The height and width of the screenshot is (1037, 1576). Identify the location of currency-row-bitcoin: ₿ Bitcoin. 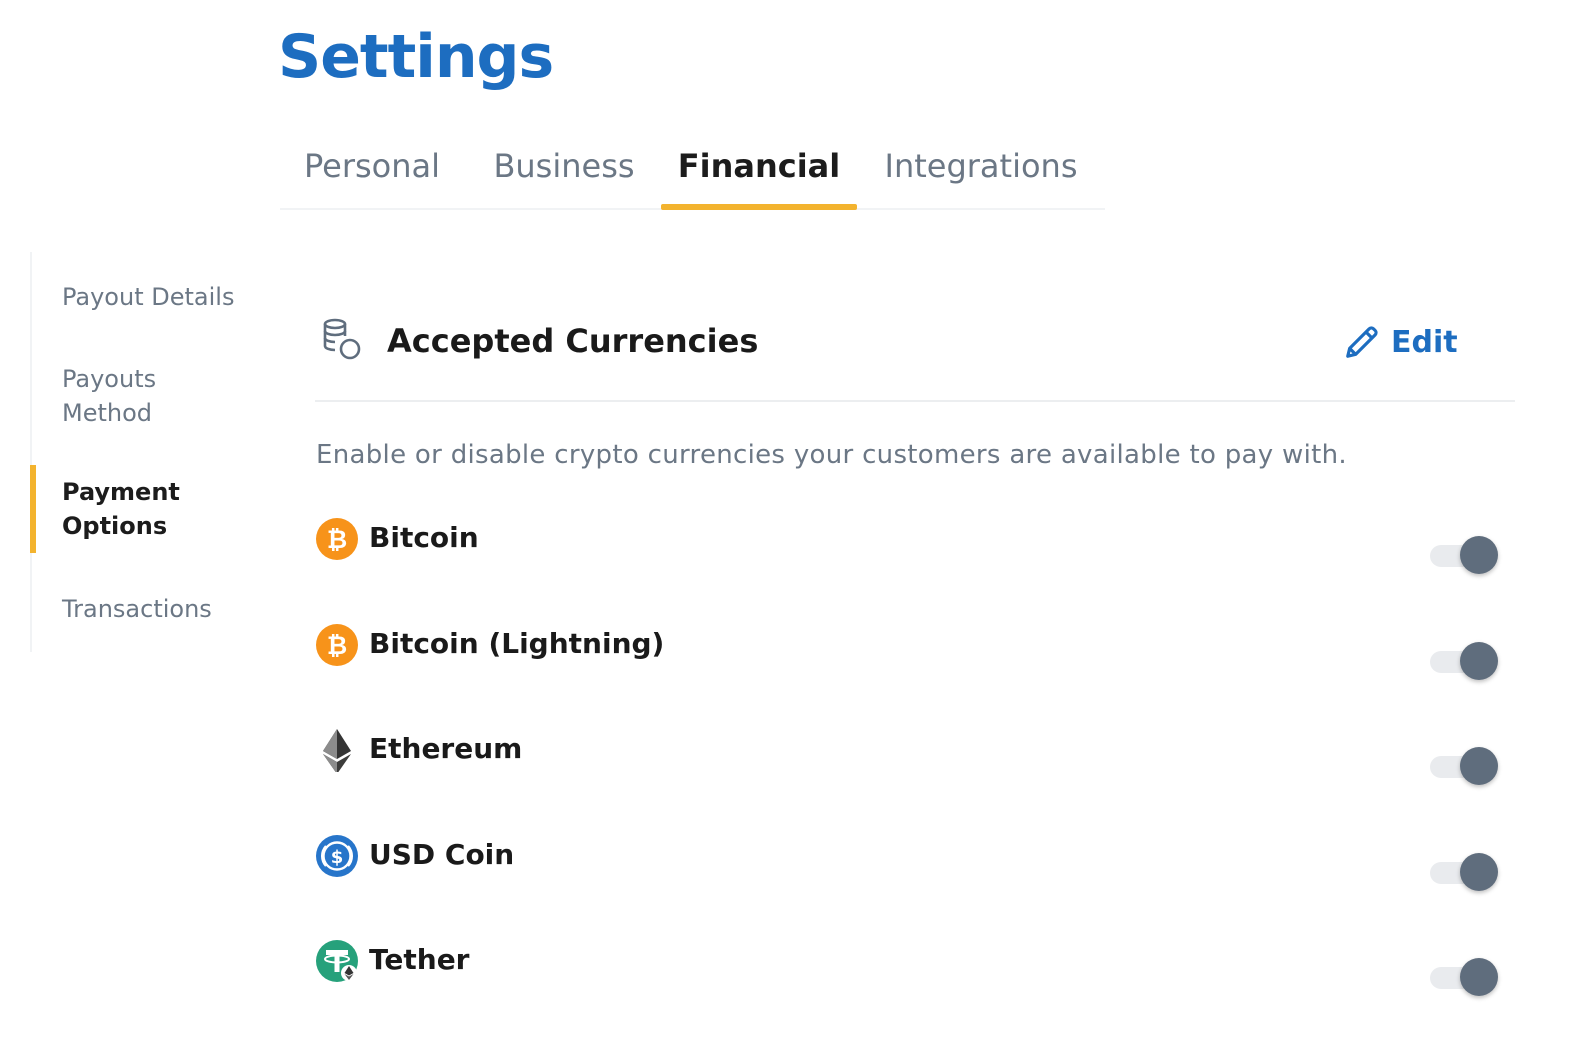
(915, 550).